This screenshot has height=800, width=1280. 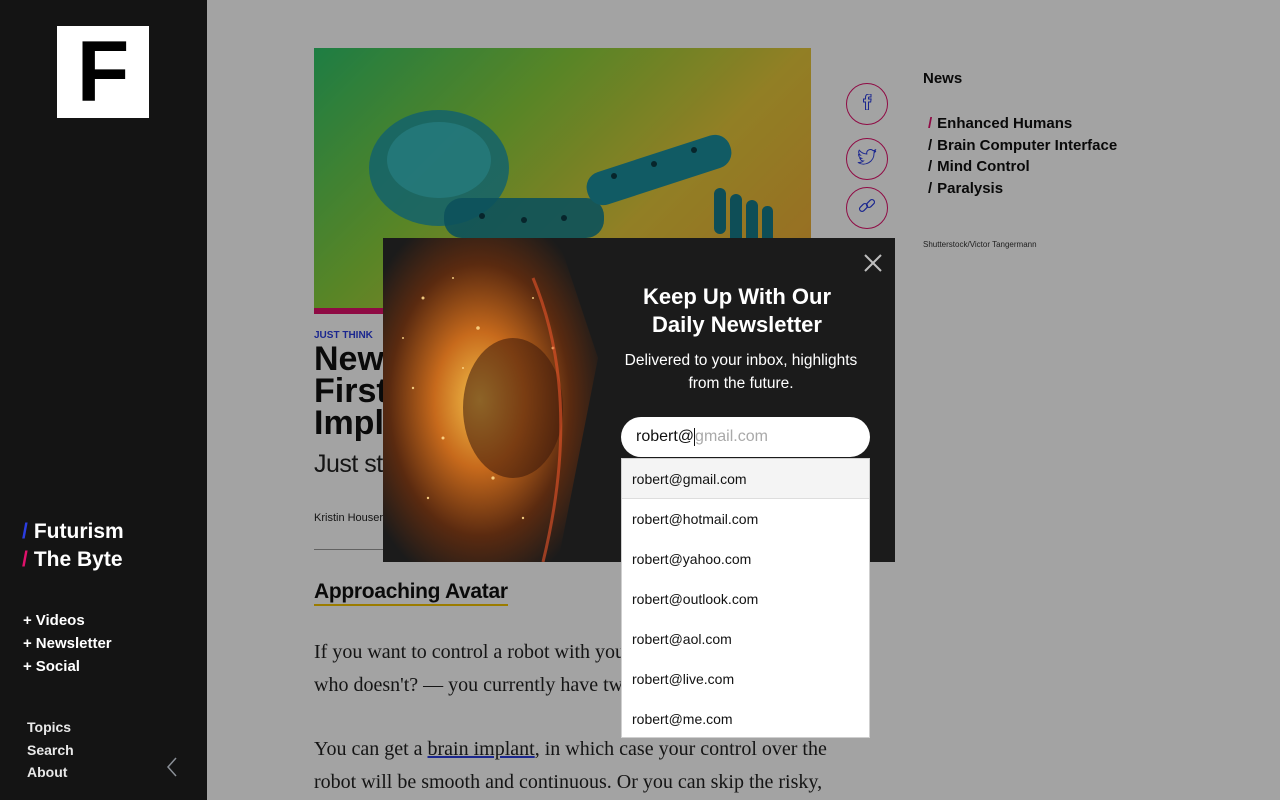 I want to click on email-input: robert@ gmail.com, so click(x=745, y=437).